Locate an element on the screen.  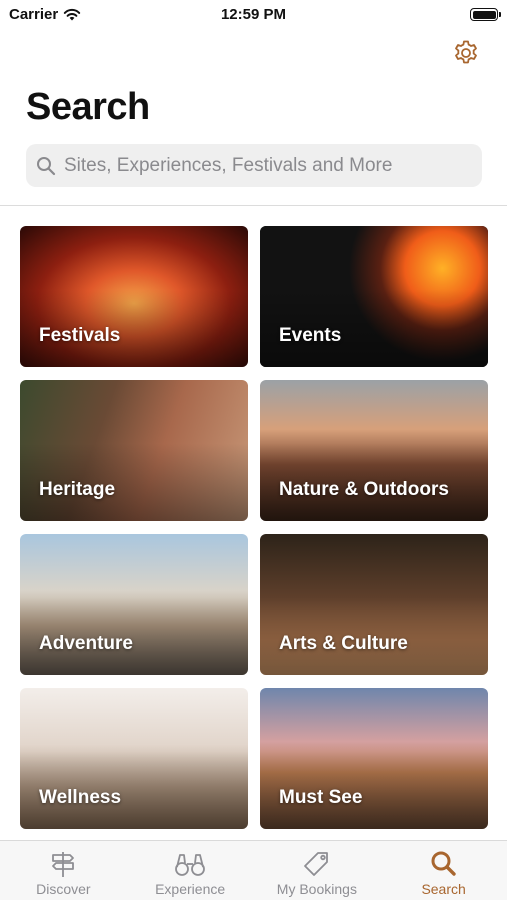
tab-bar: Discover Experience My Bookings Search is located at coordinates (253, 870).